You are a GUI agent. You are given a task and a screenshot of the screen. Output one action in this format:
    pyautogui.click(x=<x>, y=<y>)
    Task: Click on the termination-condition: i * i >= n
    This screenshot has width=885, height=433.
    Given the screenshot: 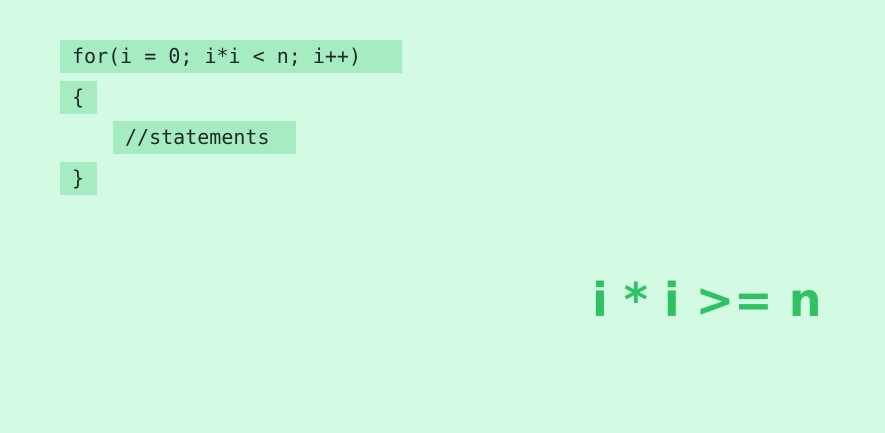 What is the action you would take?
    pyautogui.click(x=707, y=300)
    